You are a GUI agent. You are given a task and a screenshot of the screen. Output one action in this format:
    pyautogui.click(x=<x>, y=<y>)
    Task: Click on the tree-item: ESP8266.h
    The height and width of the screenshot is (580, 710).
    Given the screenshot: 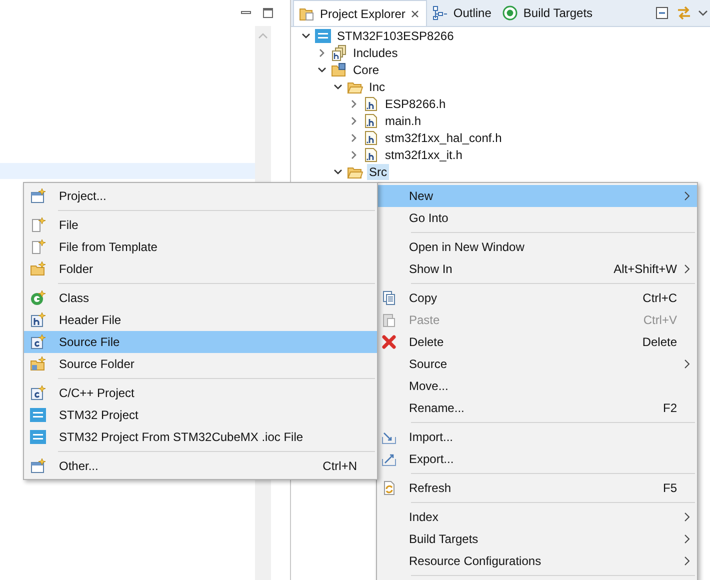 What is the action you would take?
    pyautogui.click(x=415, y=104)
    